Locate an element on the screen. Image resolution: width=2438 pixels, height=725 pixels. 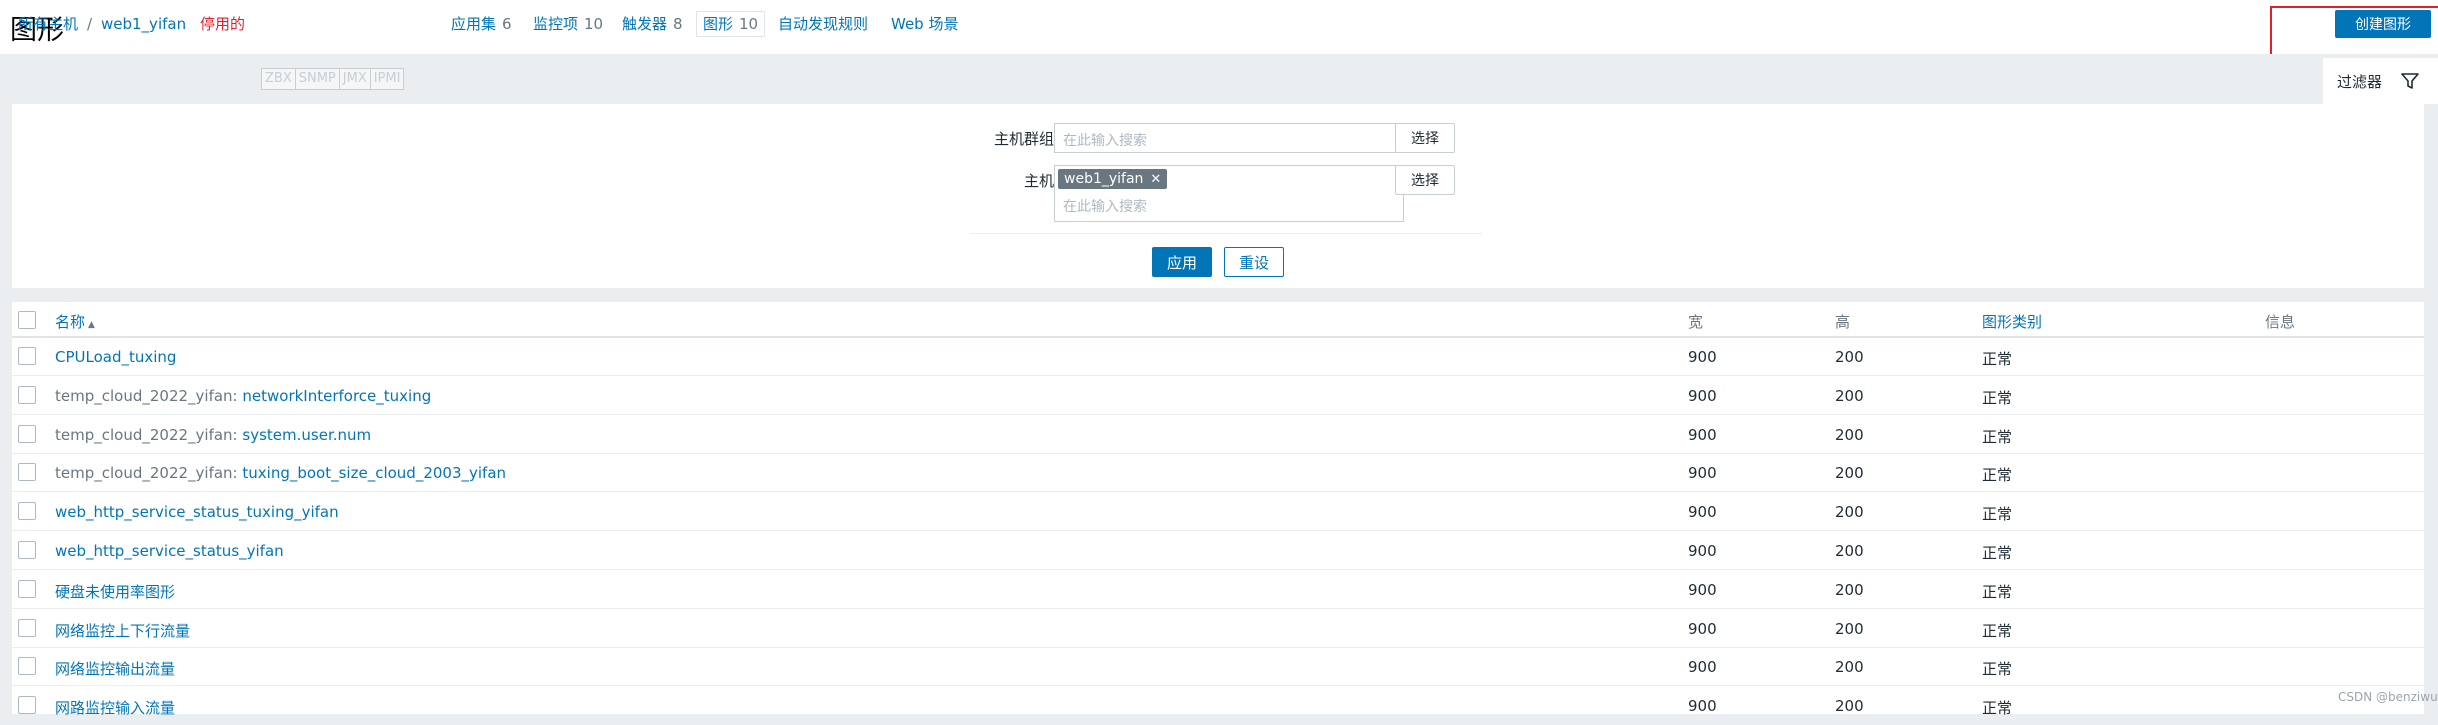
graph-name-cell: 网络监控输出流量 is located at coordinates (115, 668).